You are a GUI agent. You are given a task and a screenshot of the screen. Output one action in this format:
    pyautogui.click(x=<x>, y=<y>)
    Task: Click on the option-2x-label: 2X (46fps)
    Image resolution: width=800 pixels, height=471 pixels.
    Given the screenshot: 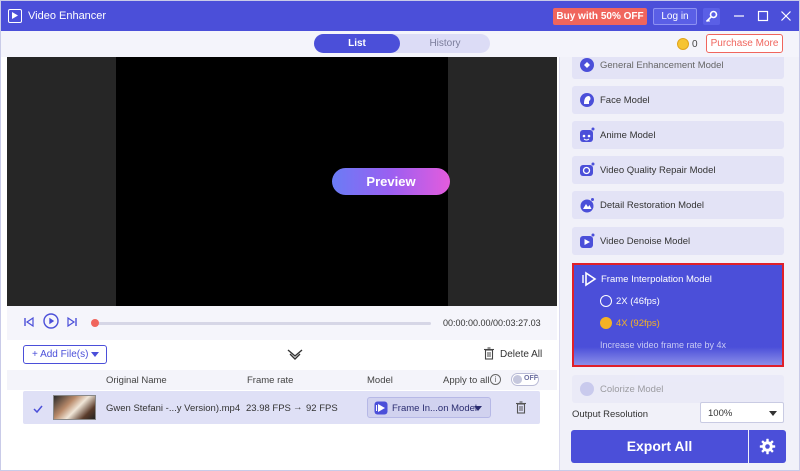 What is the action you would take?
    pyautogui.click(x=638, y=301)
    